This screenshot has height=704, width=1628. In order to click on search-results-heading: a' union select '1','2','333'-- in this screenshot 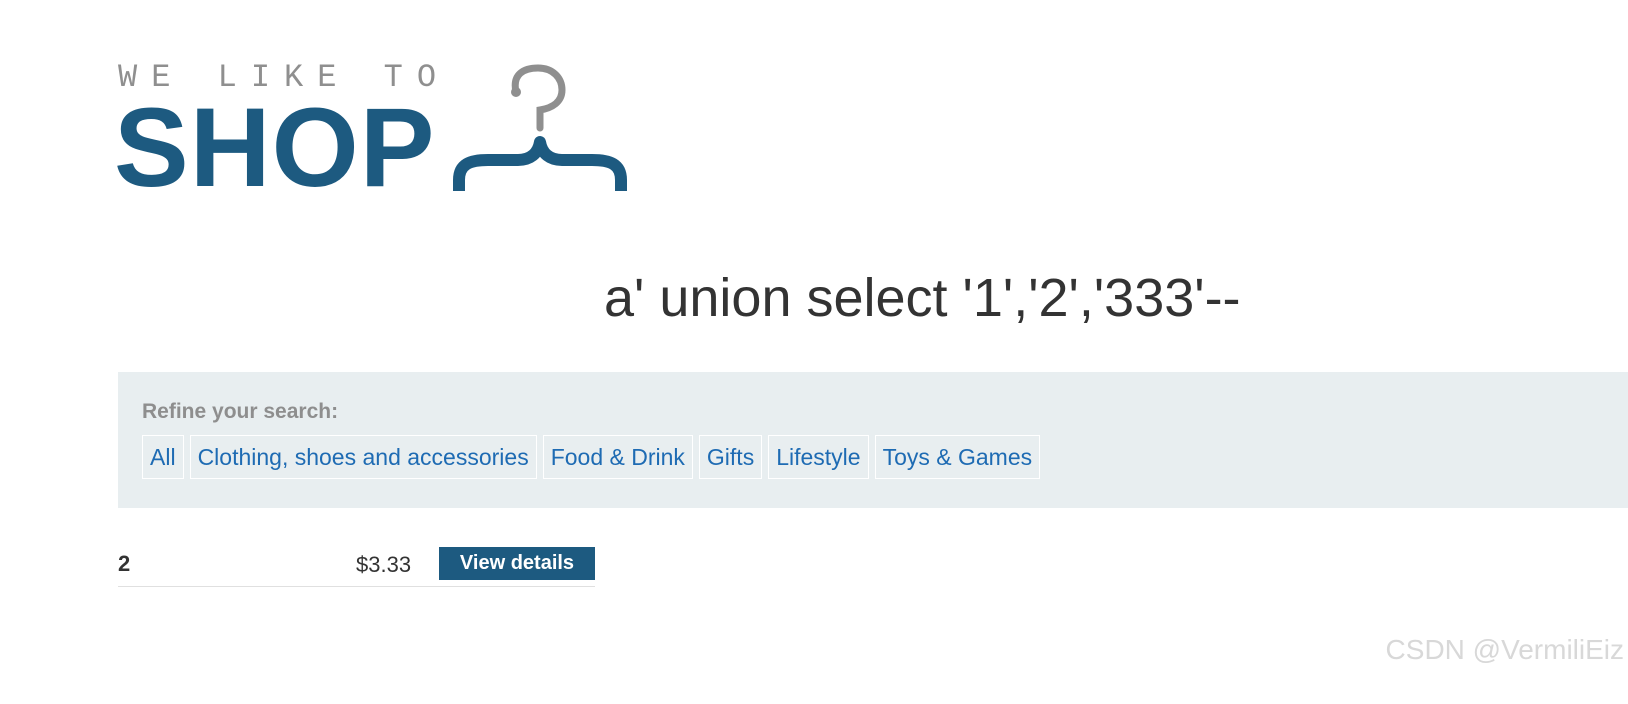, I will do `click(922, 298)`.